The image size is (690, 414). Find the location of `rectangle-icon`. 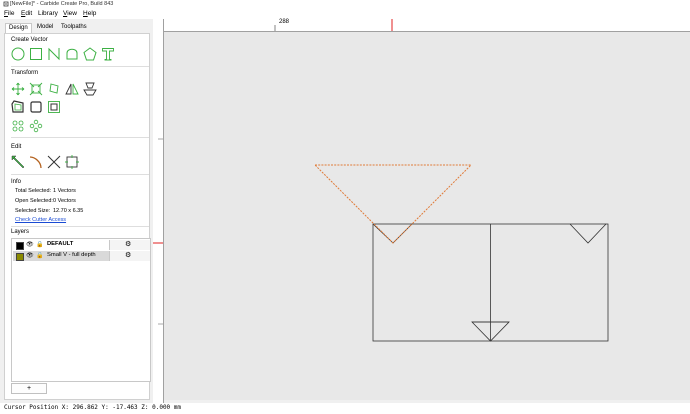

rectangle-icon is located at coordinates (36, 54).